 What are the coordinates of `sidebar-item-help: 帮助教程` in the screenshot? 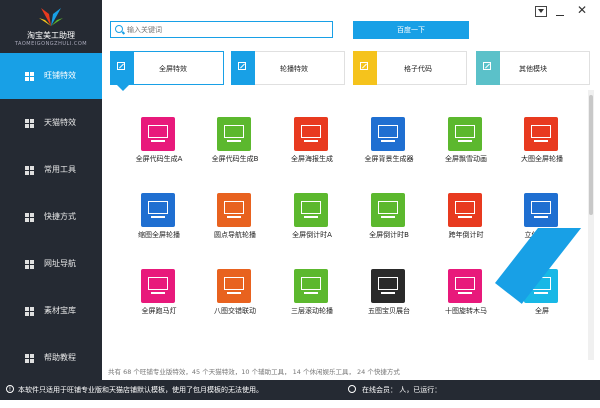 It's located at (51, 358).